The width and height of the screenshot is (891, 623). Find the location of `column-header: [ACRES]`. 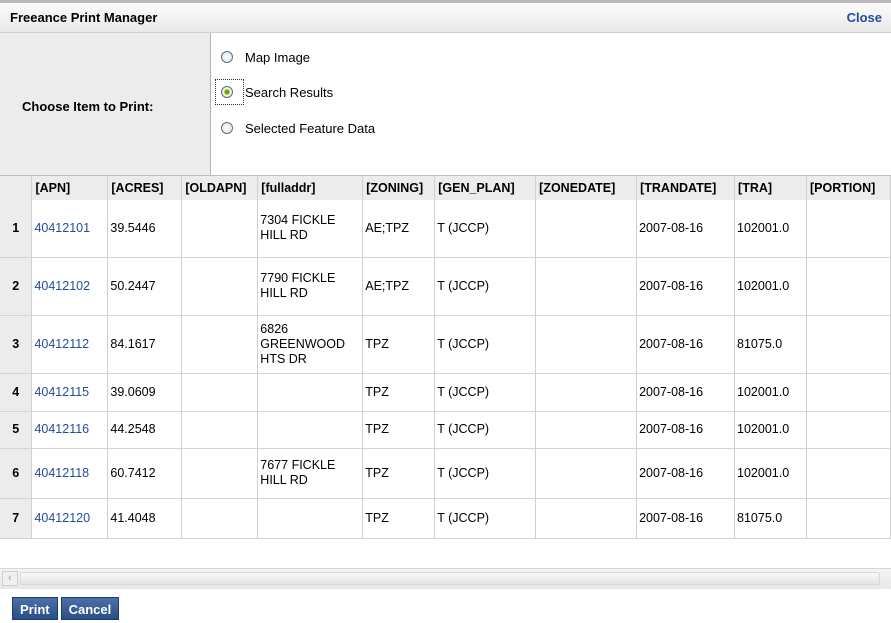

column-header: [ACRES] is located at coordinates (145, 188).